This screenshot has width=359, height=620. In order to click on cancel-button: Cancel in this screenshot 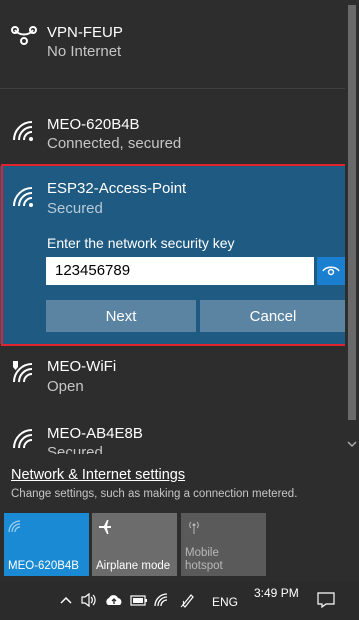, I will do `click(273, 316)`.